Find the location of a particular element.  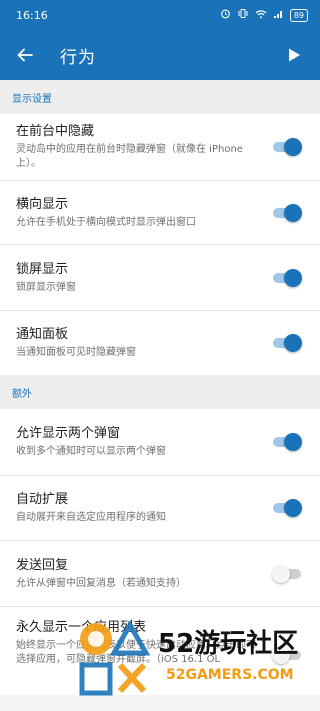

setting-send-reply: 发送回复 允许从弹窗中回复消息（若通知支持） is located at coordinates (160, 574).